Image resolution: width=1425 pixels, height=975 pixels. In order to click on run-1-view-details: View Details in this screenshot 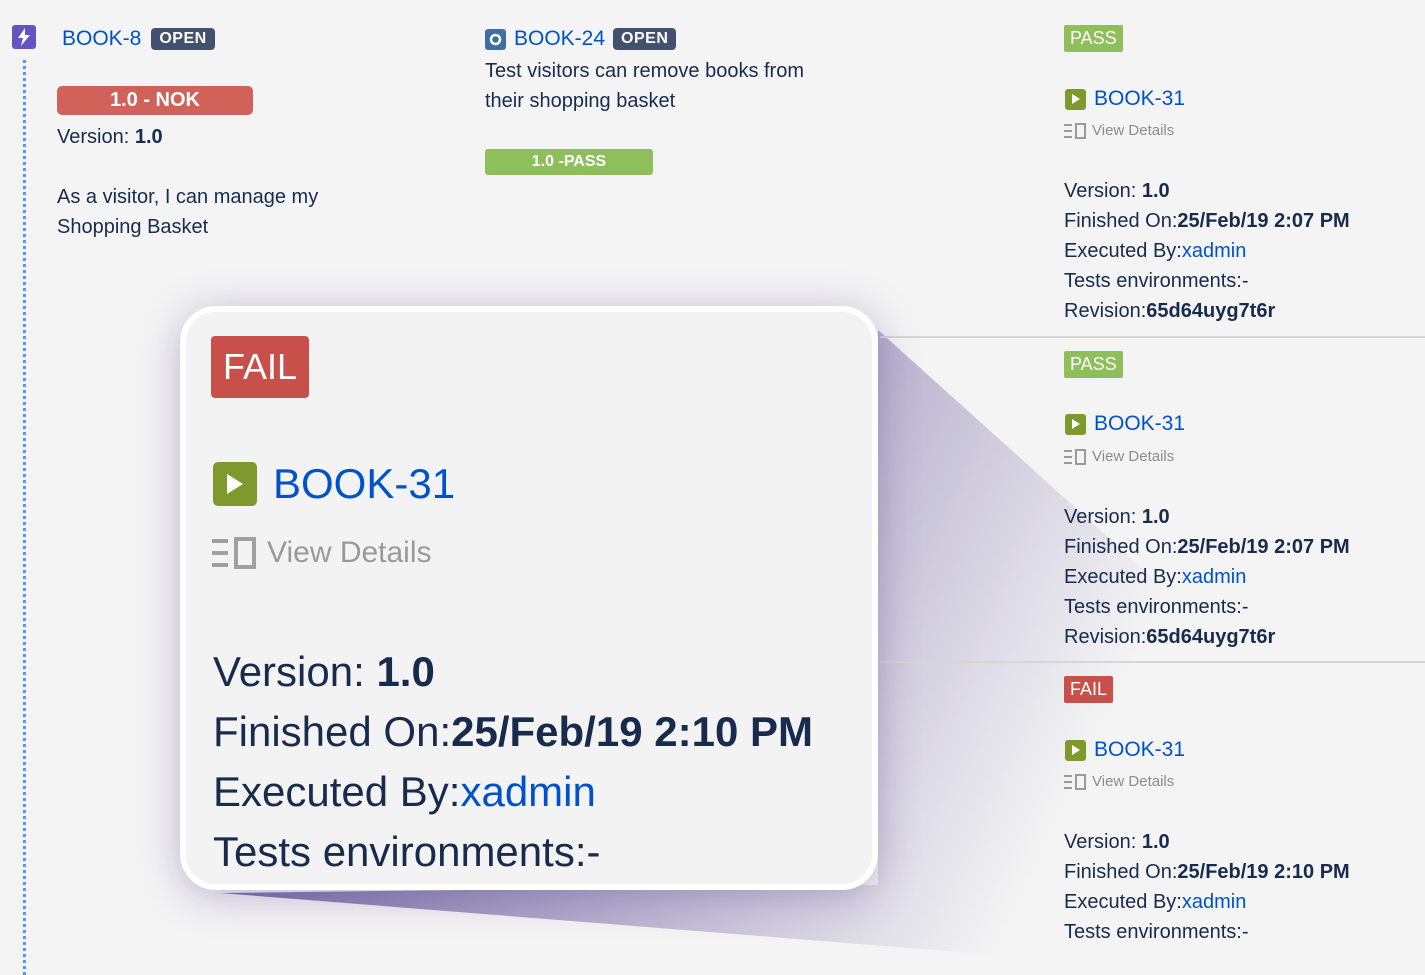, I will do `click(1119, 130)`.